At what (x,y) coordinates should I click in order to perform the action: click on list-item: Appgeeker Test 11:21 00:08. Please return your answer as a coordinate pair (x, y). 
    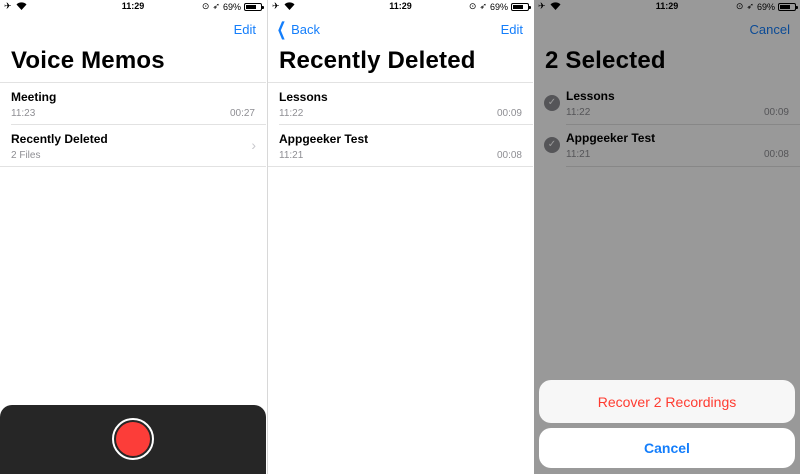
    Looking at the image, I should click on (400, 146).